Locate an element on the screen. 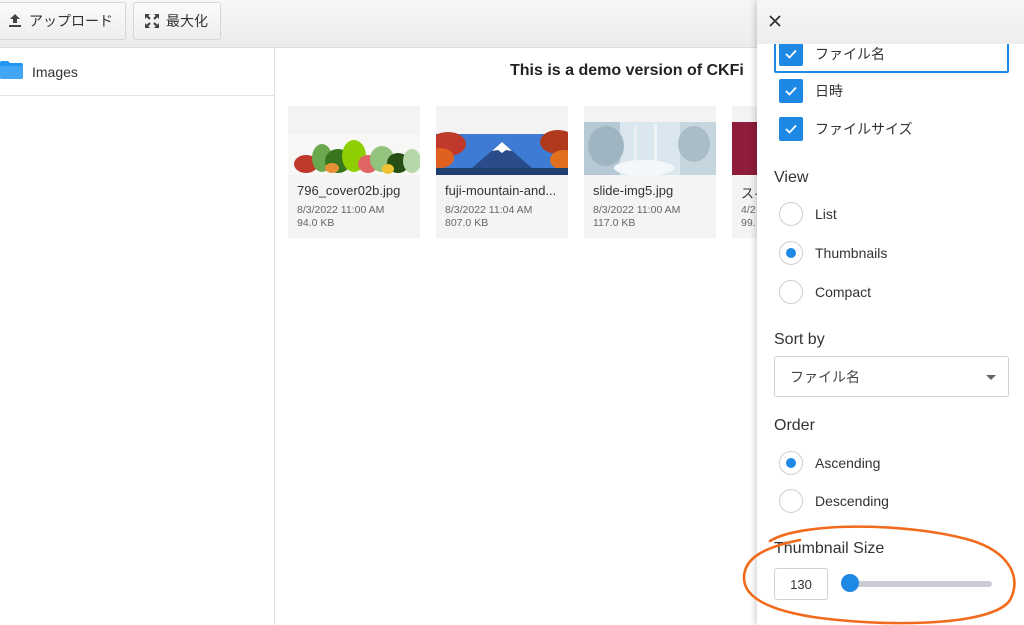 The image size is (1024, 625). file-size: 807.0 KB is located at coordinates (467, 223).